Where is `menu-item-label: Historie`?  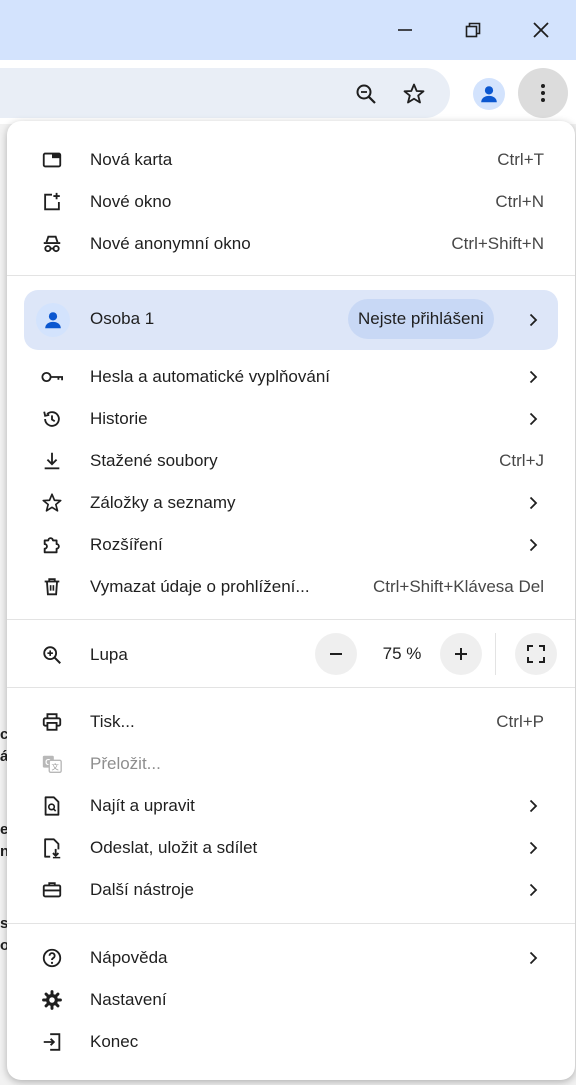
menu-item-label: Historie is located at coordinates (119, 418).